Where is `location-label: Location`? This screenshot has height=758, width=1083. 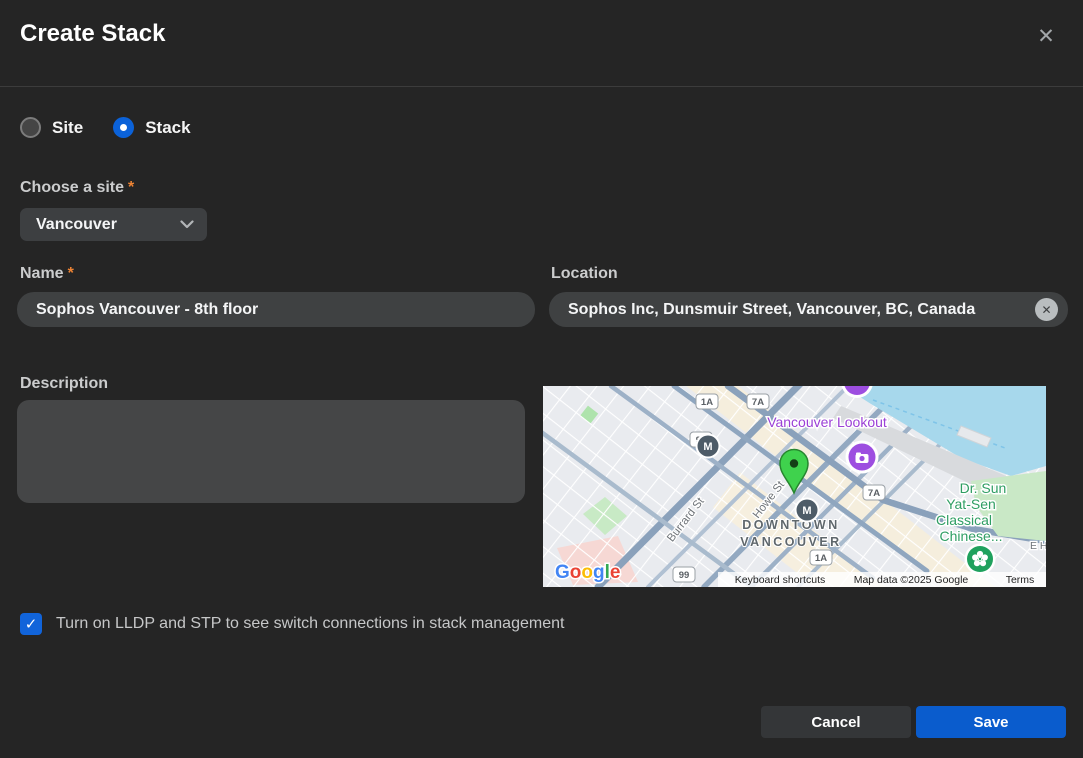 location-label: Location is located at coordinates (584, 273).